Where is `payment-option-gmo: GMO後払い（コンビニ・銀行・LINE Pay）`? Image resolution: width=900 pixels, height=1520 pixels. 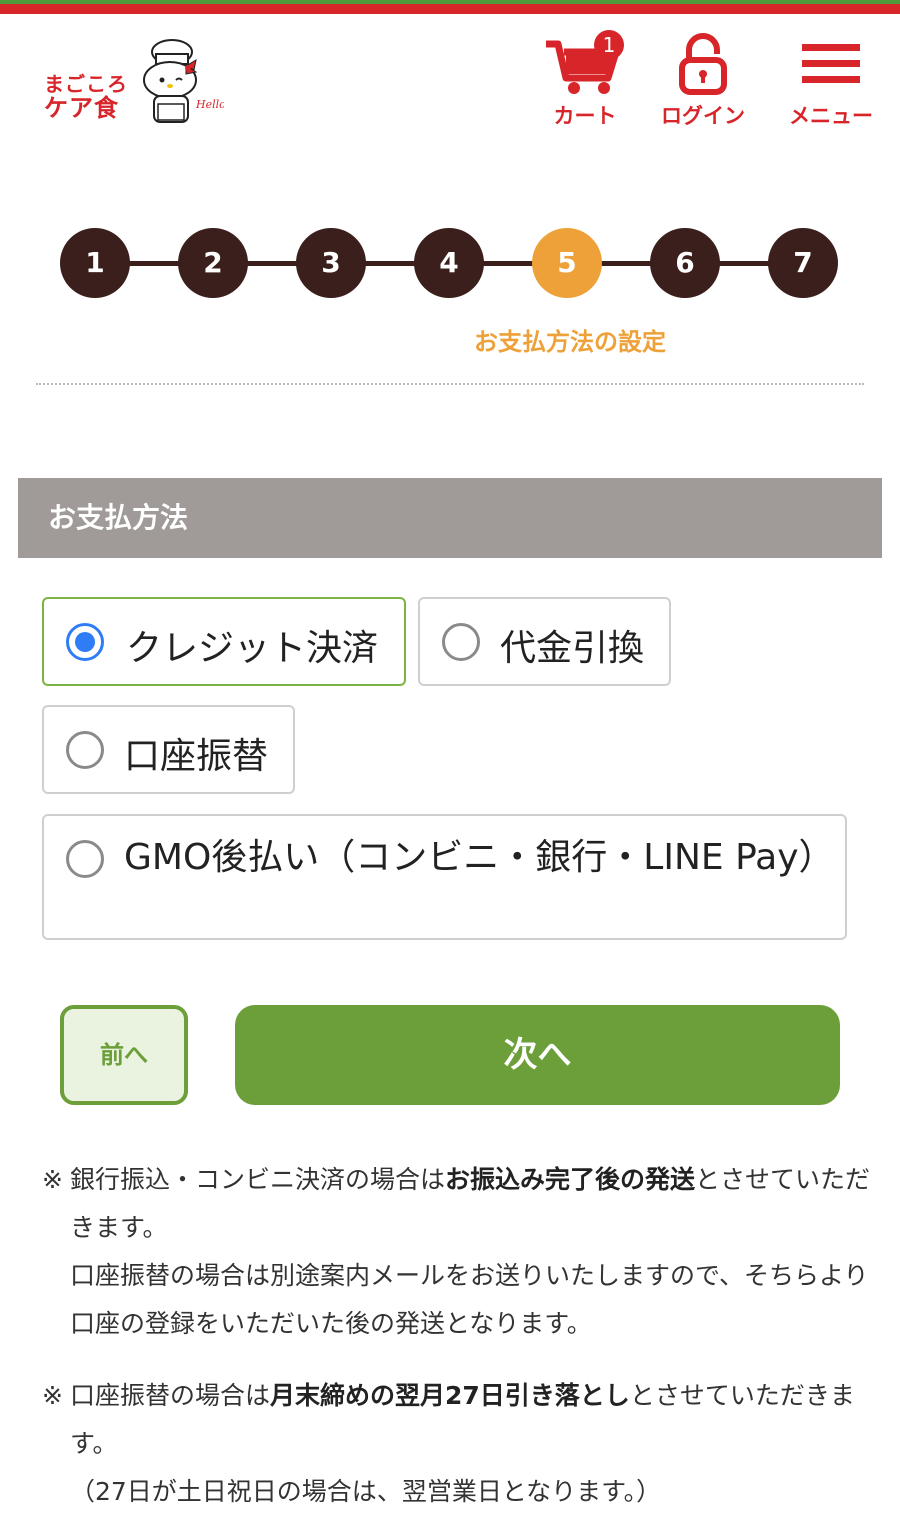 payment-option-gmo: GMO後払い（コンビニ・銀行・LINE Pay） is located at coordinates (444, 877).